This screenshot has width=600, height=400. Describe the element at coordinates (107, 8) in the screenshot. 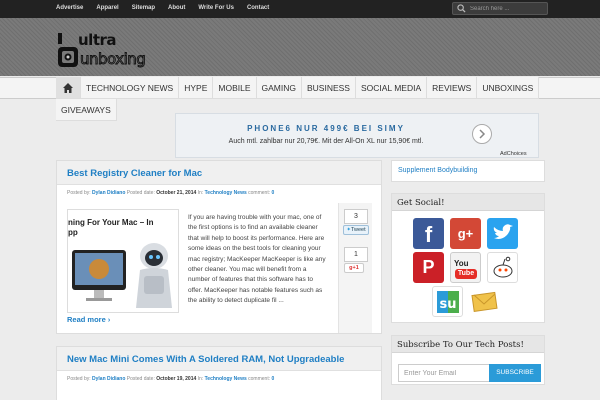

I see `top-link-apparel: Apparel` at that location.